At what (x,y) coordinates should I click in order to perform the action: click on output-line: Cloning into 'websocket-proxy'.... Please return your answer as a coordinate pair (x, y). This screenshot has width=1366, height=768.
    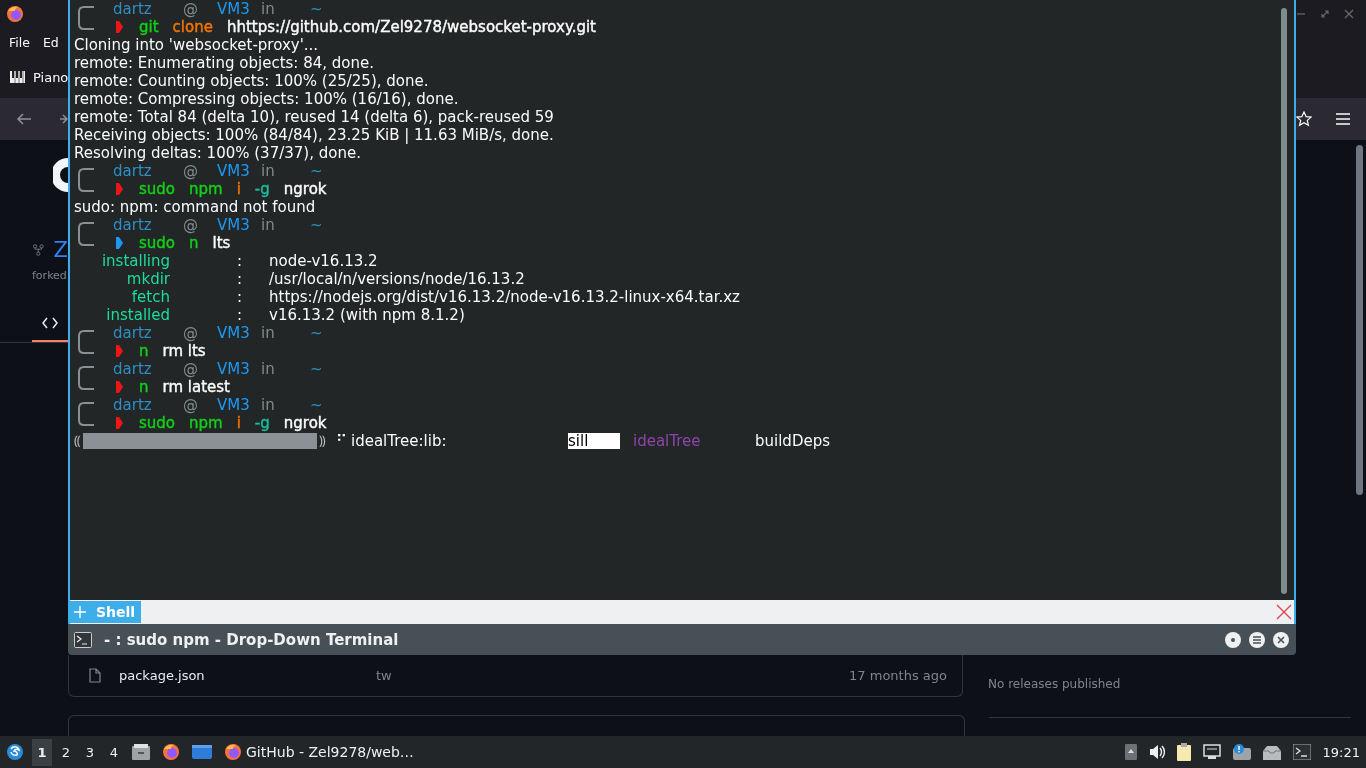
    Looking at the image, I should click on (197, 45).